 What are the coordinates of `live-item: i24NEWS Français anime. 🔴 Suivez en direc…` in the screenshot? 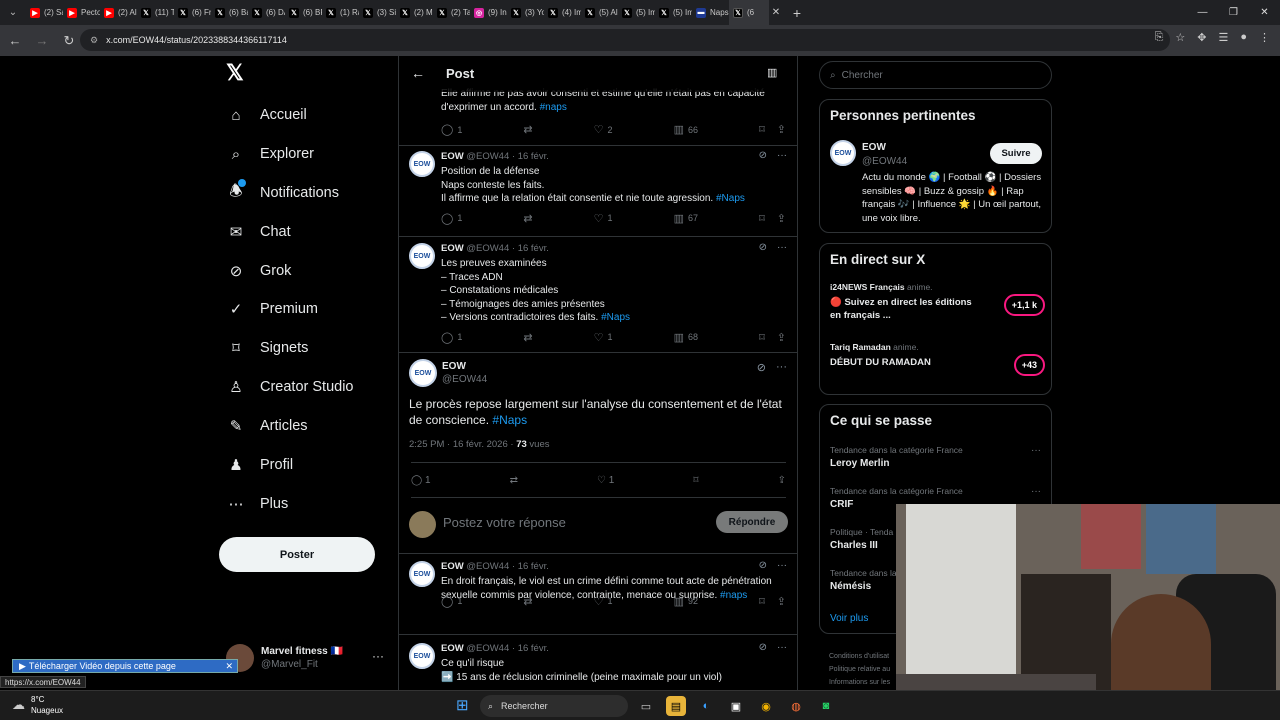 It's located at (937, 302).